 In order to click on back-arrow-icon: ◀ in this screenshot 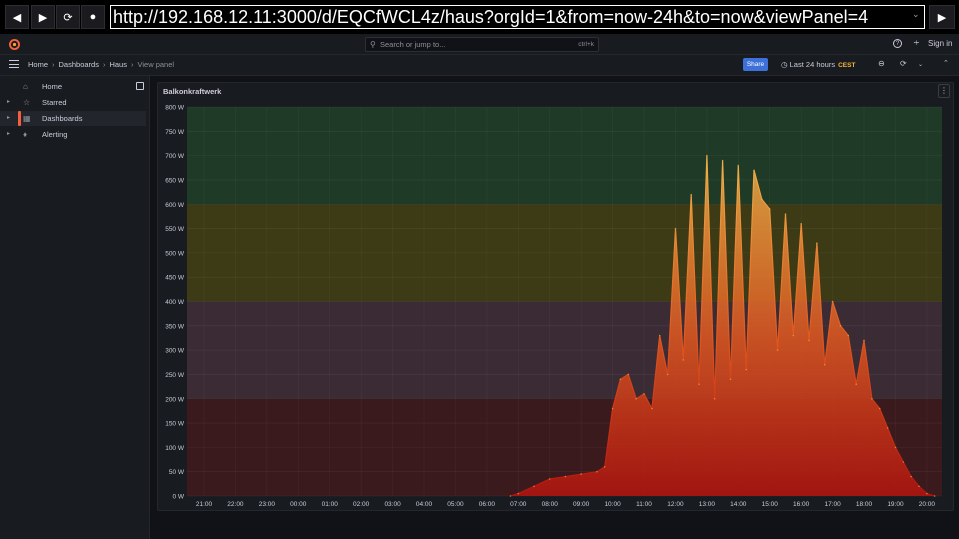, I will do `click(17, 17)`.